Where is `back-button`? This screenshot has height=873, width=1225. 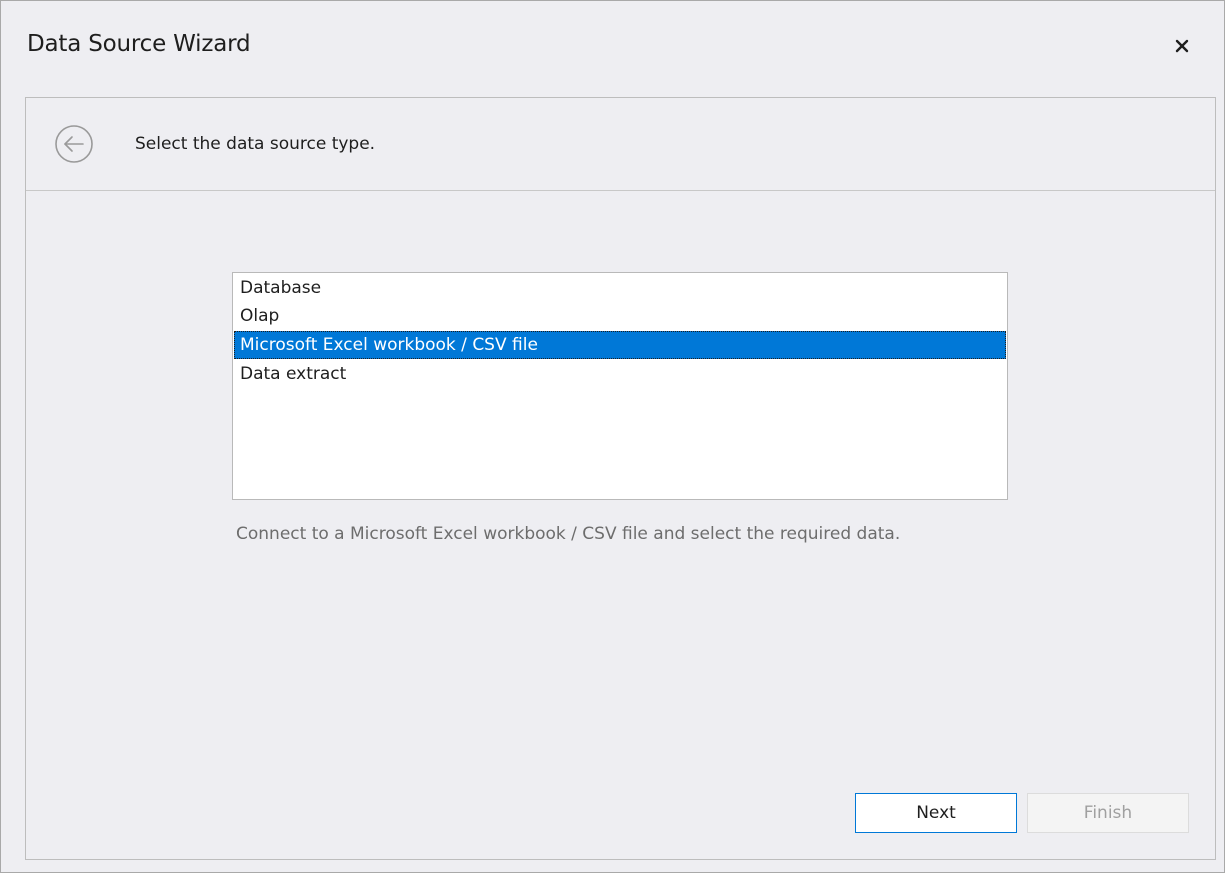 back-button is located at coordinates (74, 144).